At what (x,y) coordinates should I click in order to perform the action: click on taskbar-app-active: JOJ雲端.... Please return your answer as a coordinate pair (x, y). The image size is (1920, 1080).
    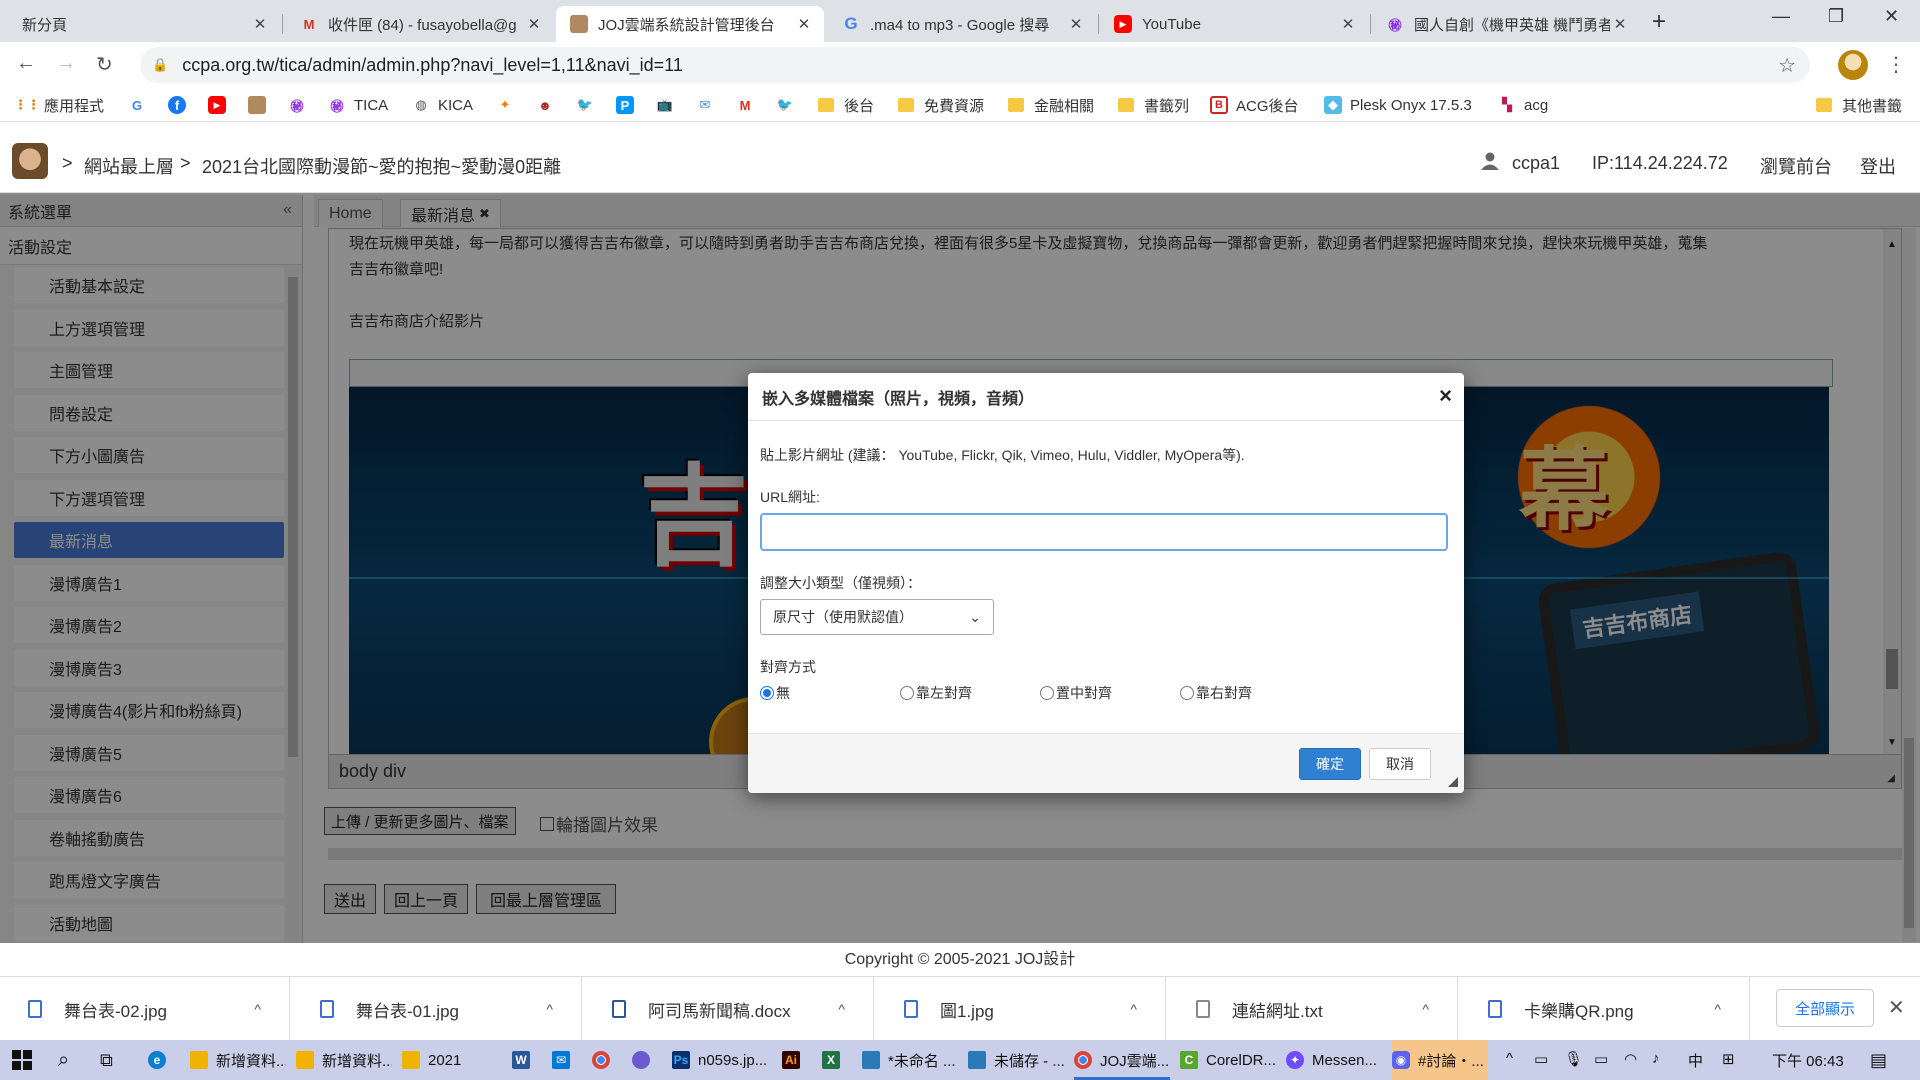
    Looking at the image, I should click on (1122, 1060).